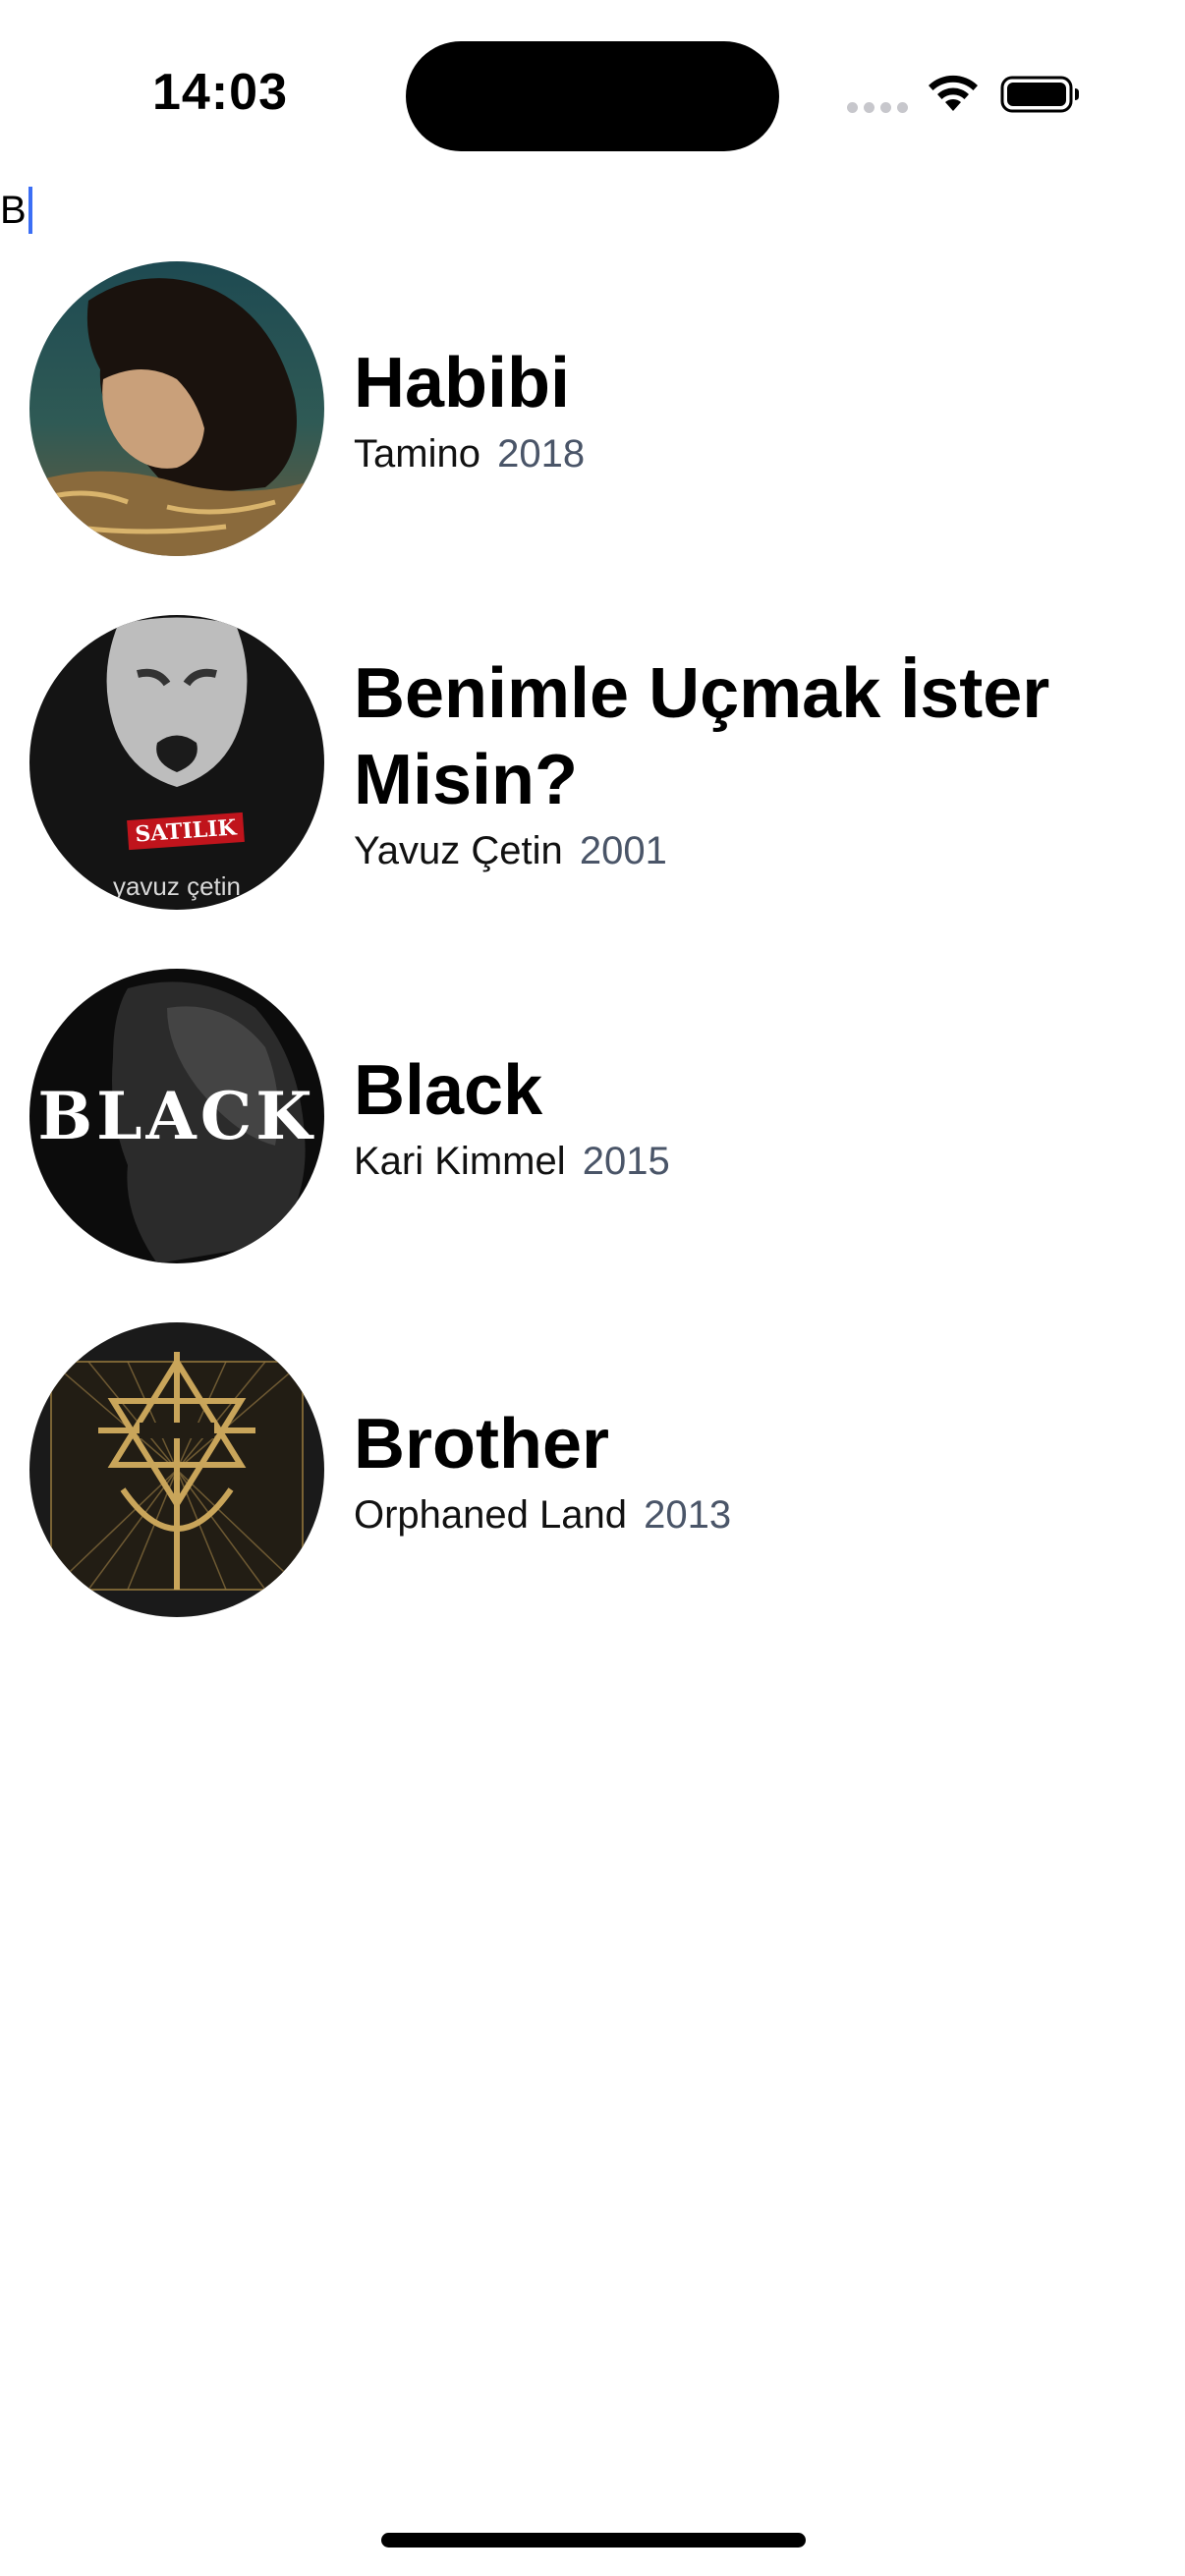  I want to click on svg-text: yavuz çetin, so click(177, 886).